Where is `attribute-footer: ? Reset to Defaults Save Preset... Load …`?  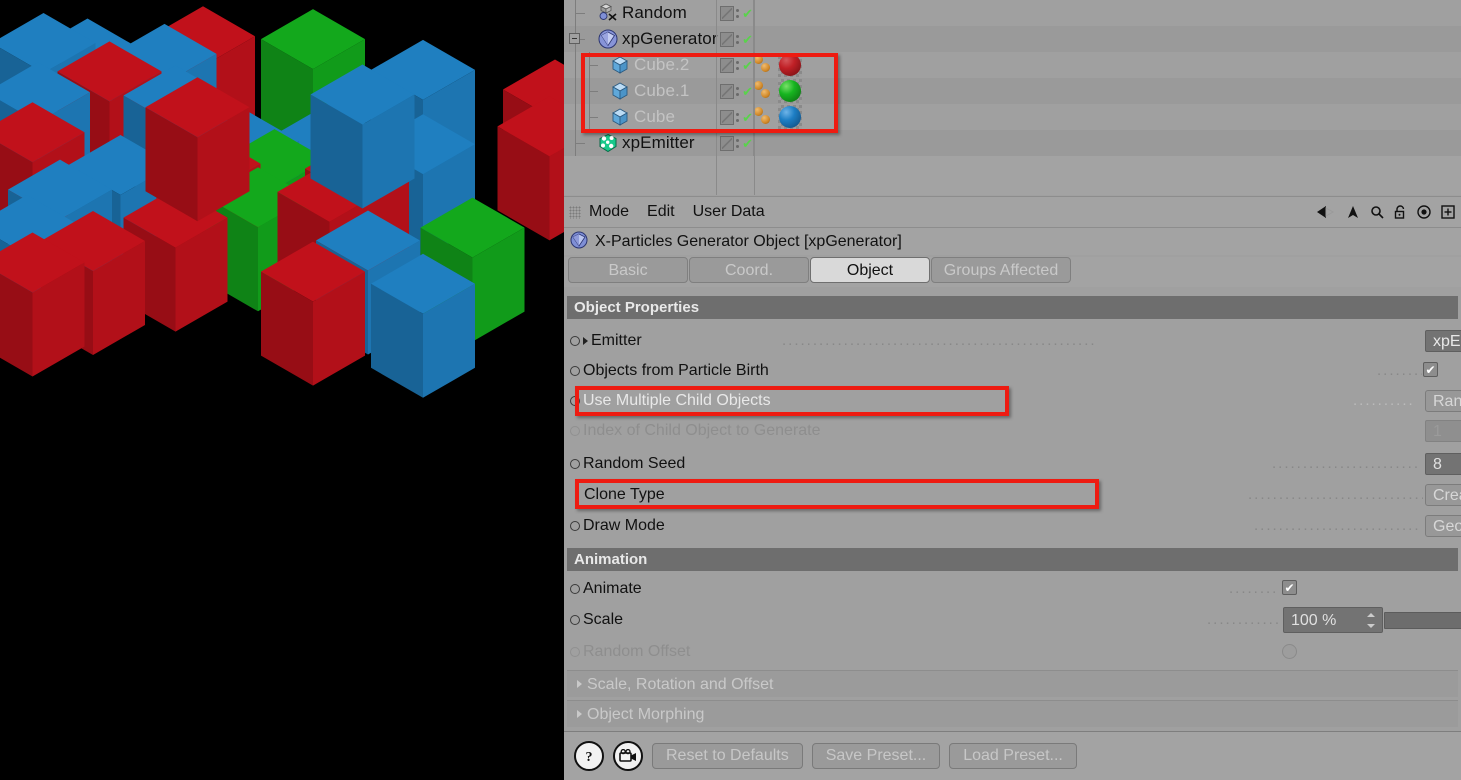 attribute-footer: ? Reset to Defaults Save Preset... Load … is located at coordinates (1012, 755).